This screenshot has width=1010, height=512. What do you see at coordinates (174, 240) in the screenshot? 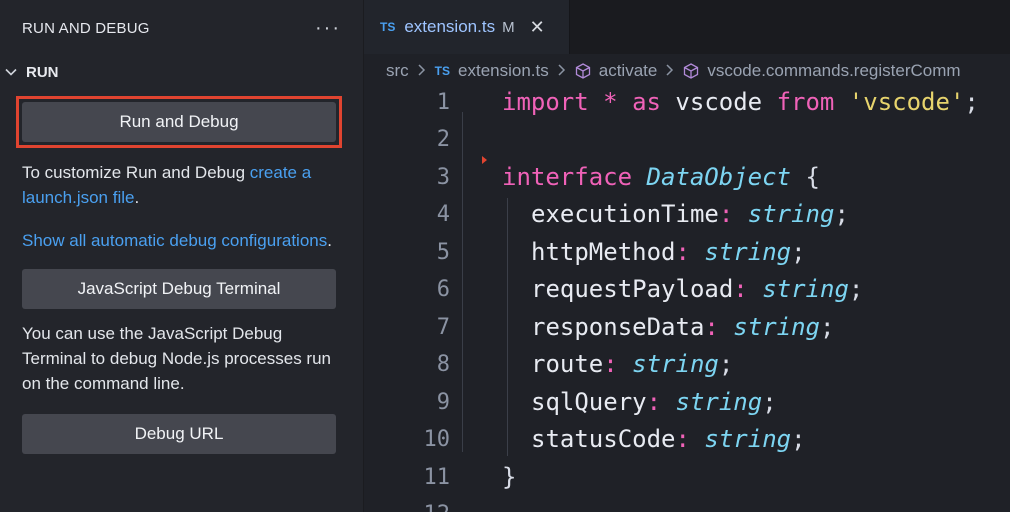
I see `show-automatic-configs-link: Show all automatic debug configurations` at bounding box center [174, 240].